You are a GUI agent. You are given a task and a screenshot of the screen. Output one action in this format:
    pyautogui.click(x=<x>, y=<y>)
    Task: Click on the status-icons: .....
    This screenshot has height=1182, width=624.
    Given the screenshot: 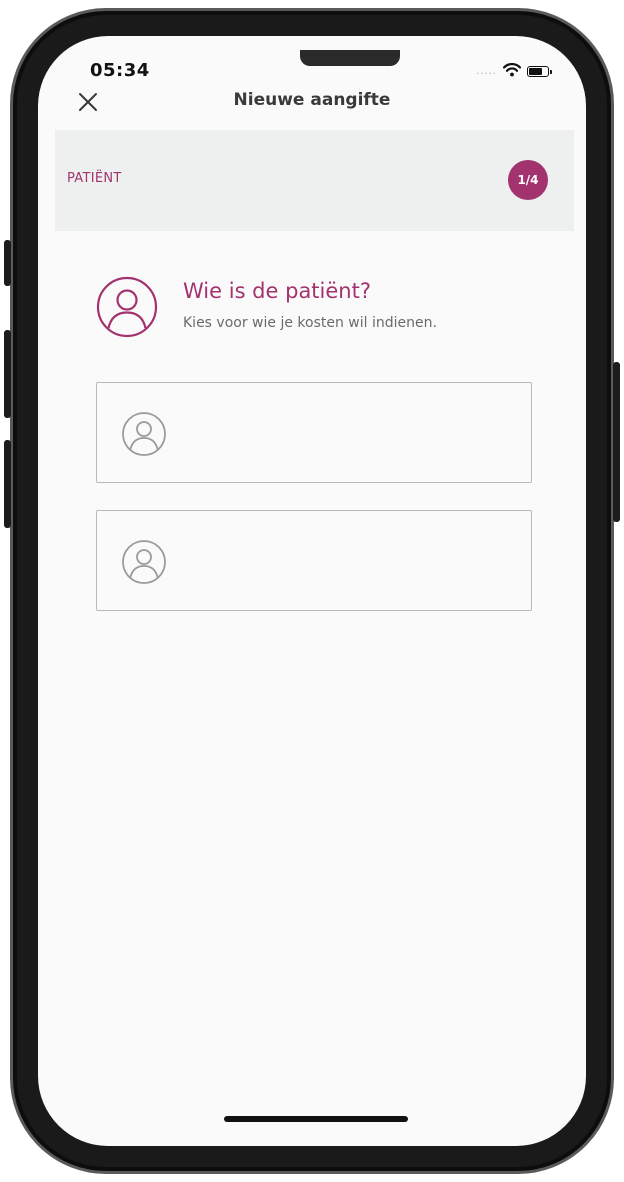 What is the action you would take?
    pyautogui.click(x=514, y=71)
    